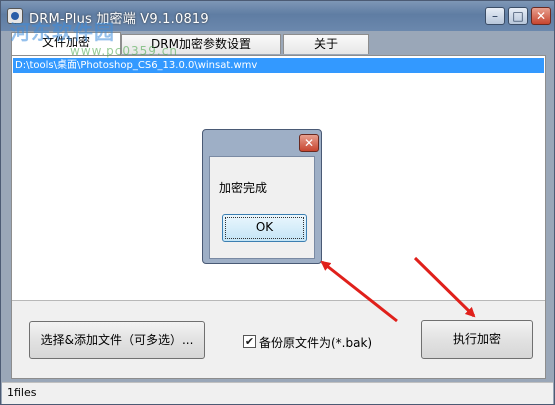 The image size is (555, 405). I want to click on message-dialog: ✕ 加密完成 OK, so click(262, 196).